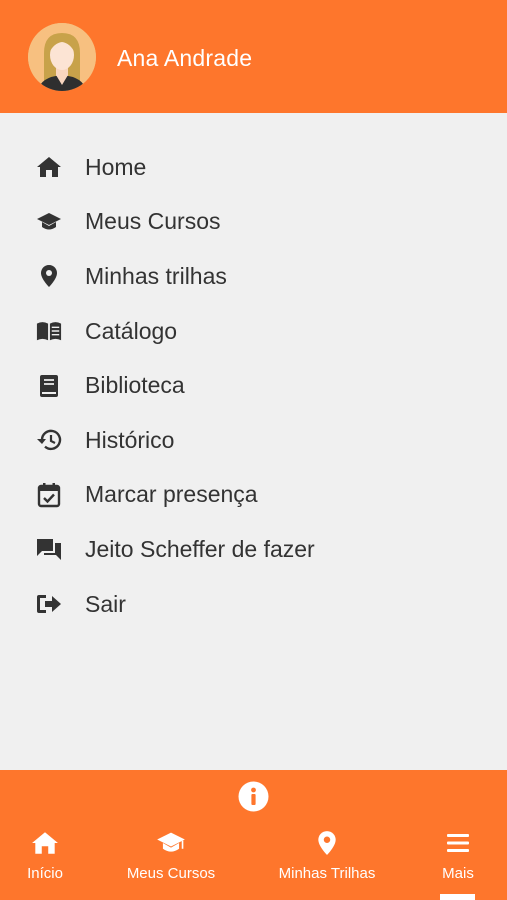 This screenshot has width=507, height=900. I want to click on history-icon, so click(49, 440).